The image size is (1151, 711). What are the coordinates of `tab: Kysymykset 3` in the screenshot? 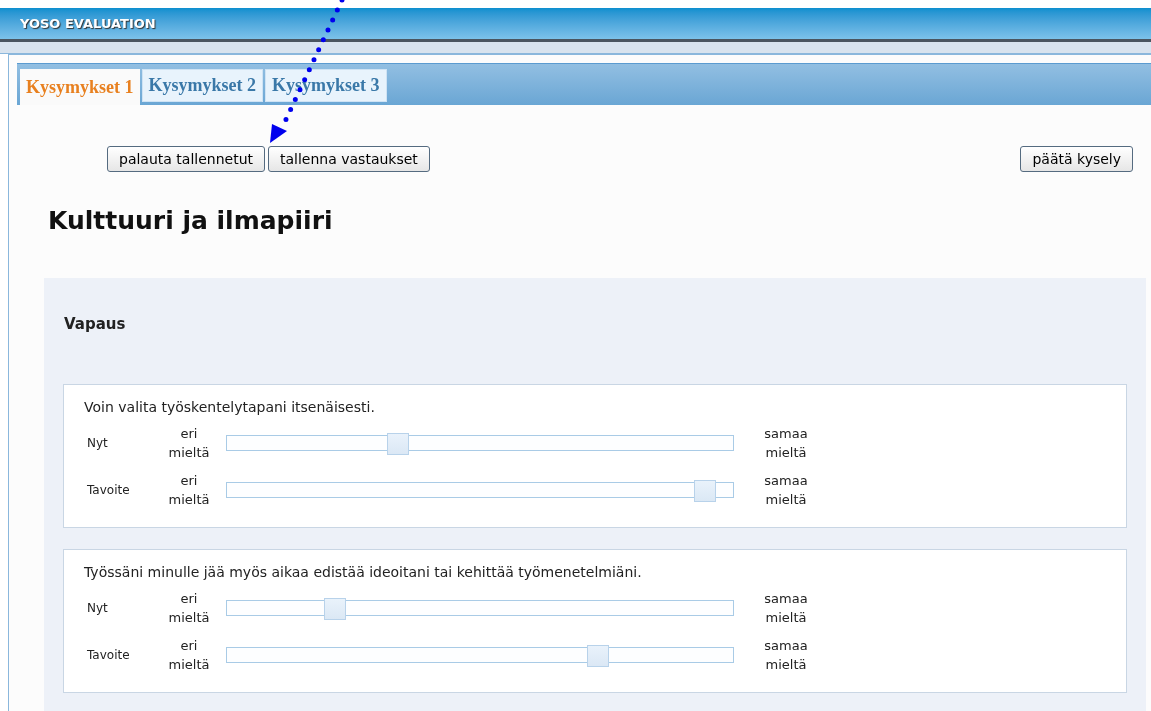 It's located at (326, 85).